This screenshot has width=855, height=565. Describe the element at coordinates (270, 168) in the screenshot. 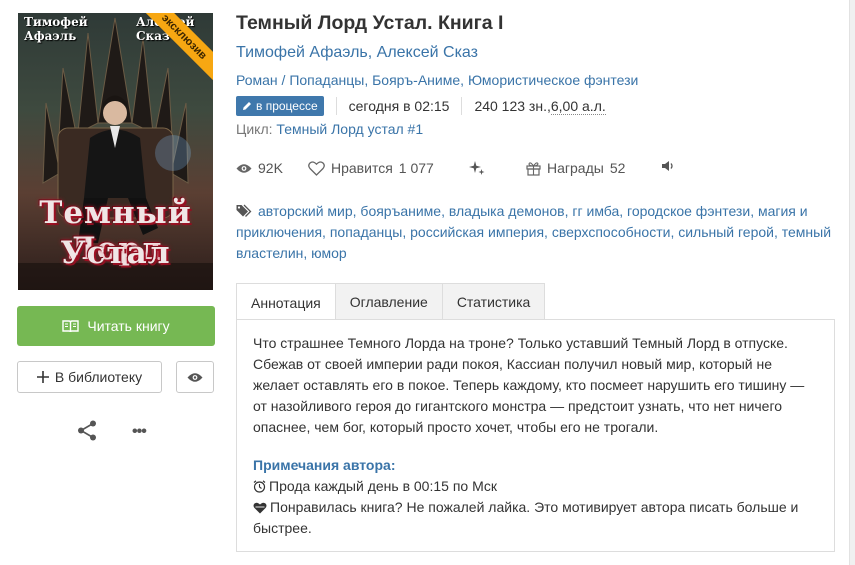

I see `views-count: 92K` at that location.